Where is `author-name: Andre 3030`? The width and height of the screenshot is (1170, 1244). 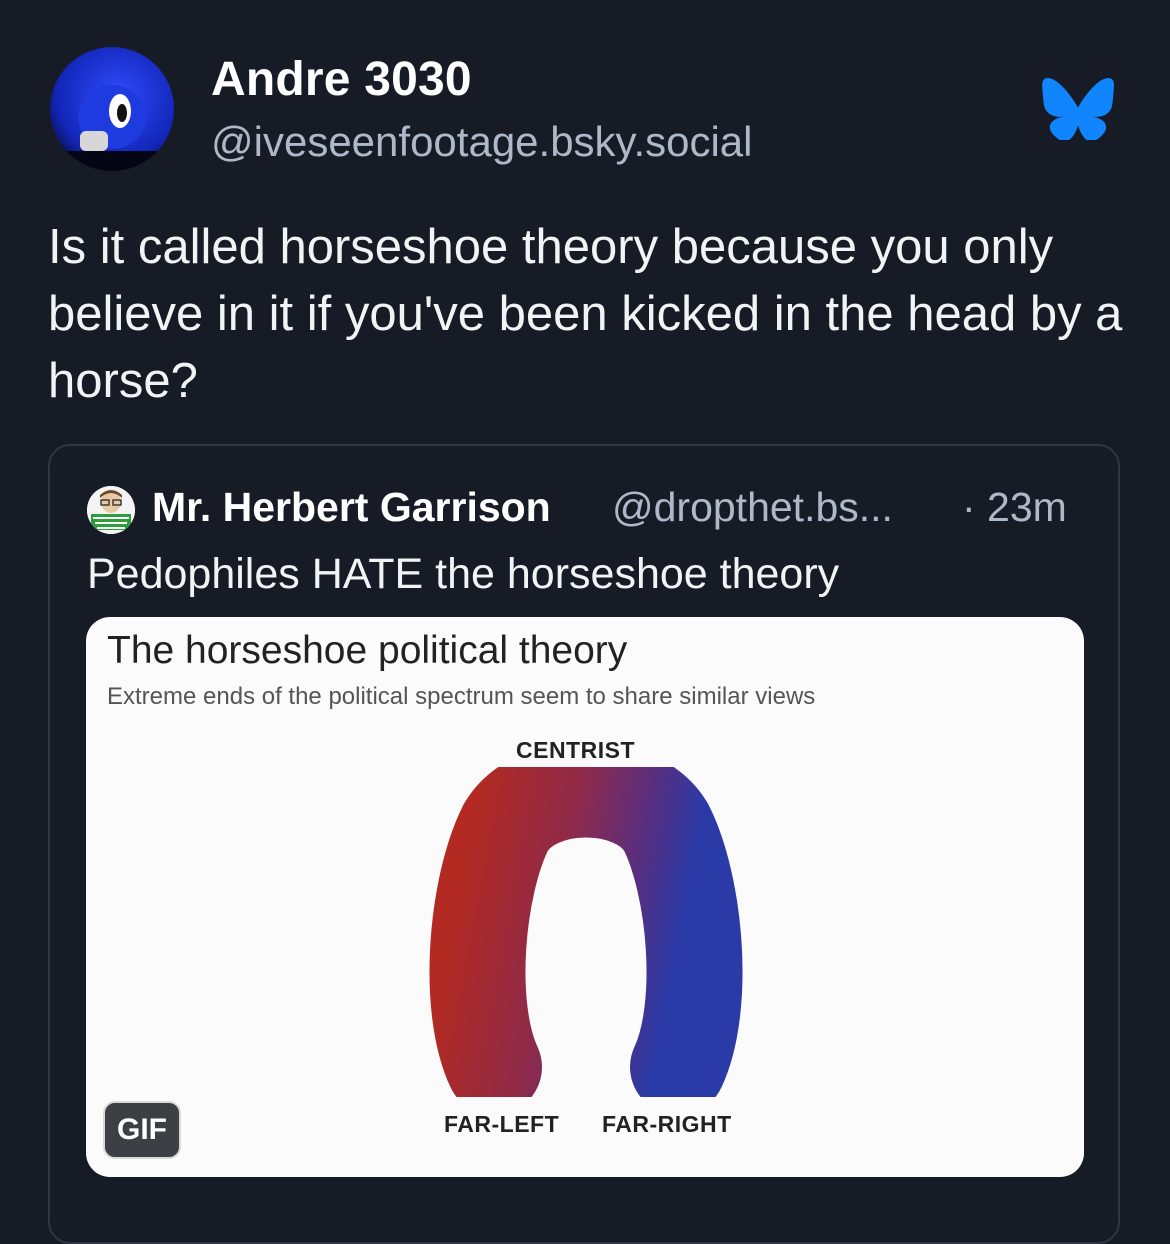 author-name: Andre 3030 is located at coordinates (341, 79).